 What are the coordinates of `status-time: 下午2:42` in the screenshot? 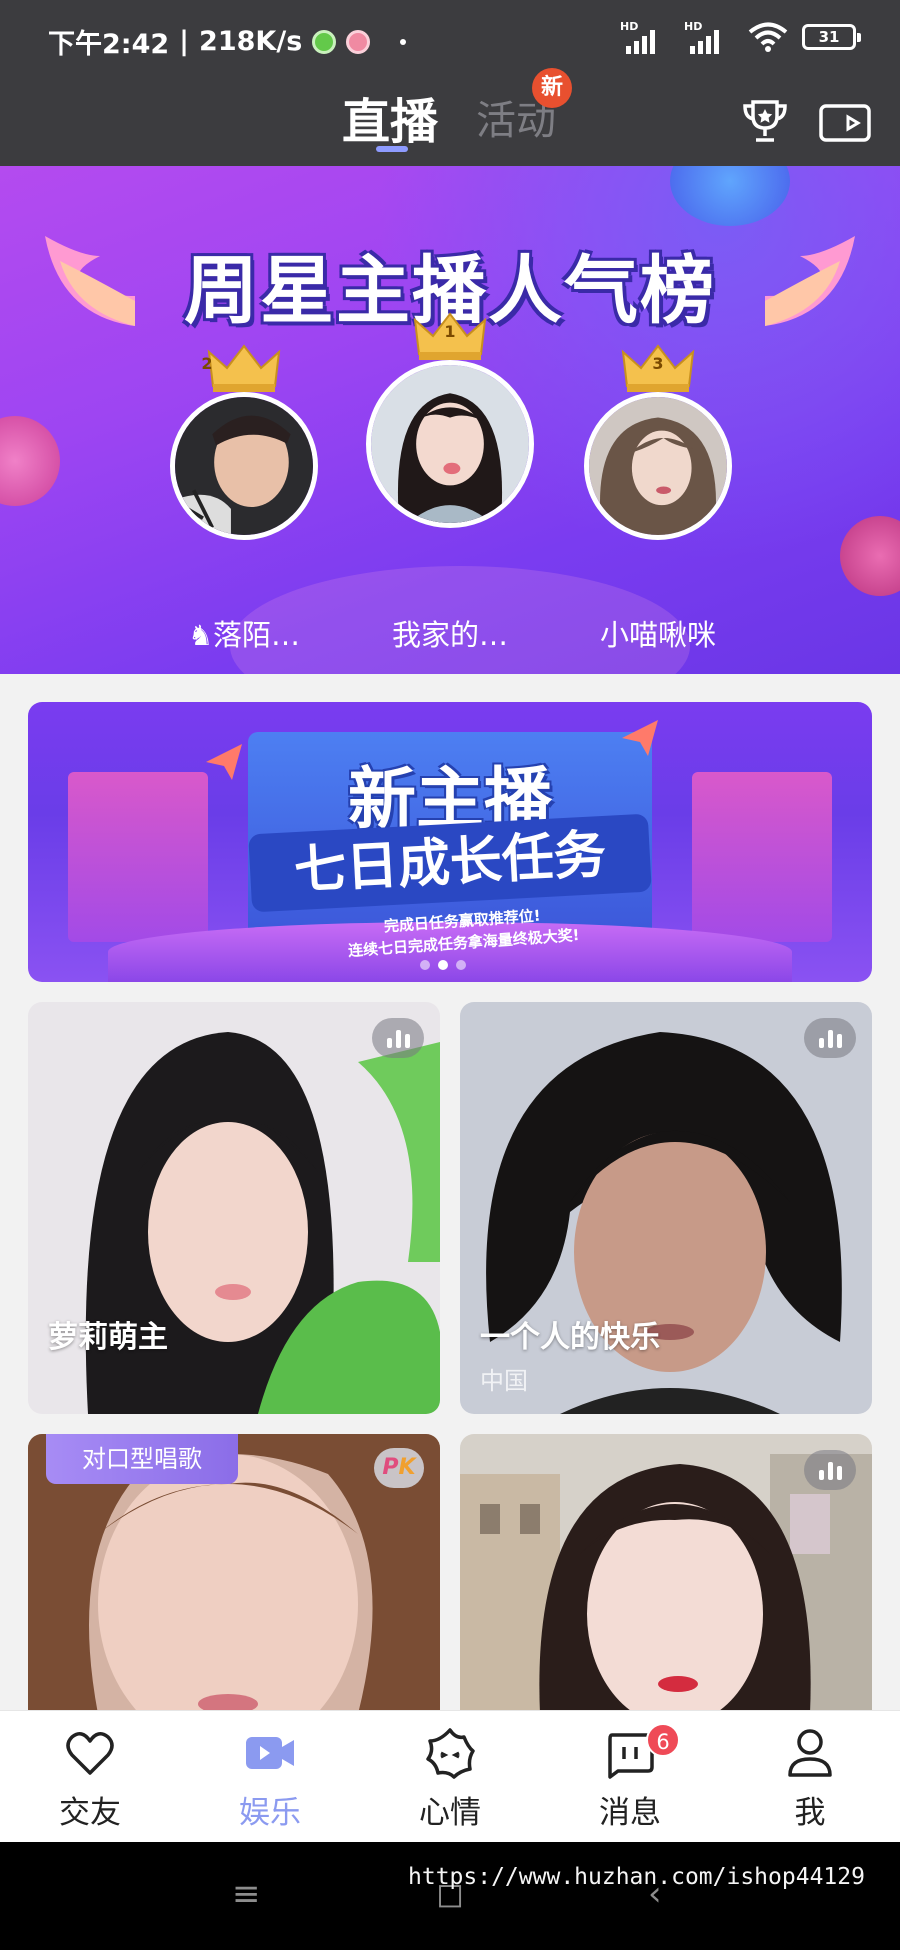 It's located at (109, 44).